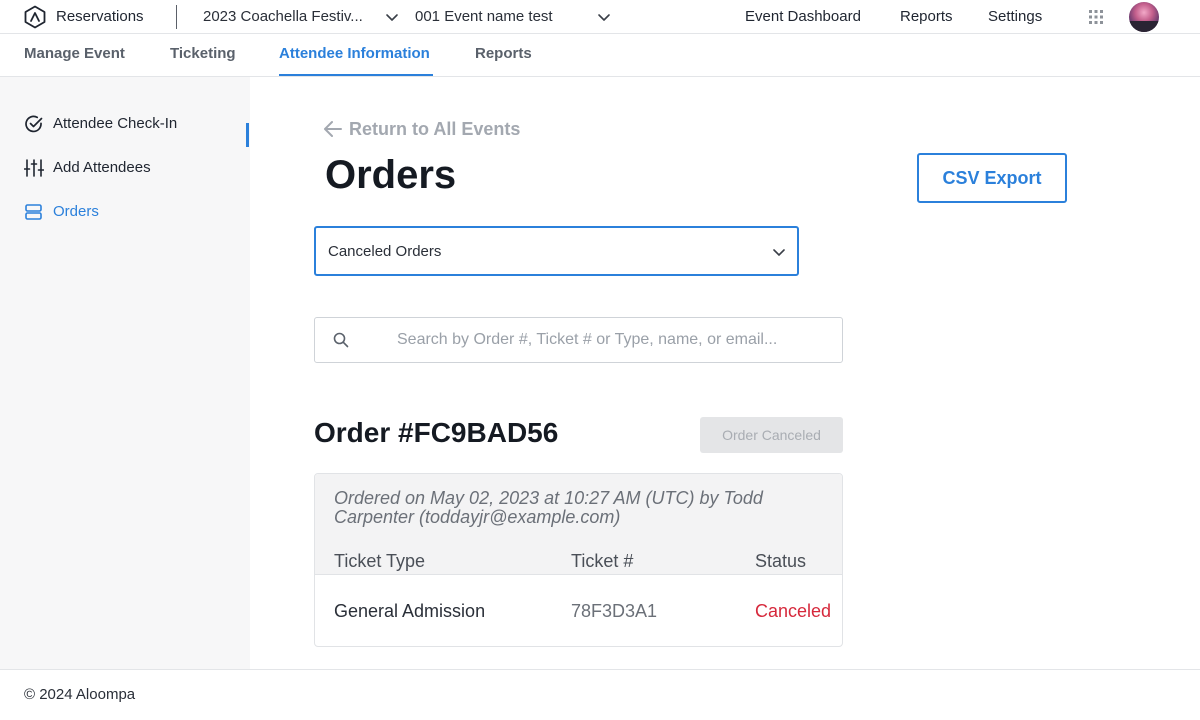 This screenshot has height=720, width=1200. Describe the element at coordinates (1015, 16) in the screenshot. I see `nav-settings: Settings` at that location.